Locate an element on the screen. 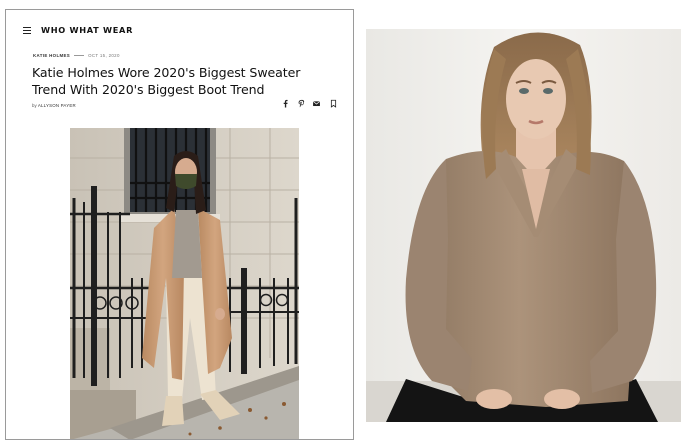 The width and height of the screenshot is (689, 442). byline-author-link: ALLYSON PAYER is located at coordinates (57, 105).